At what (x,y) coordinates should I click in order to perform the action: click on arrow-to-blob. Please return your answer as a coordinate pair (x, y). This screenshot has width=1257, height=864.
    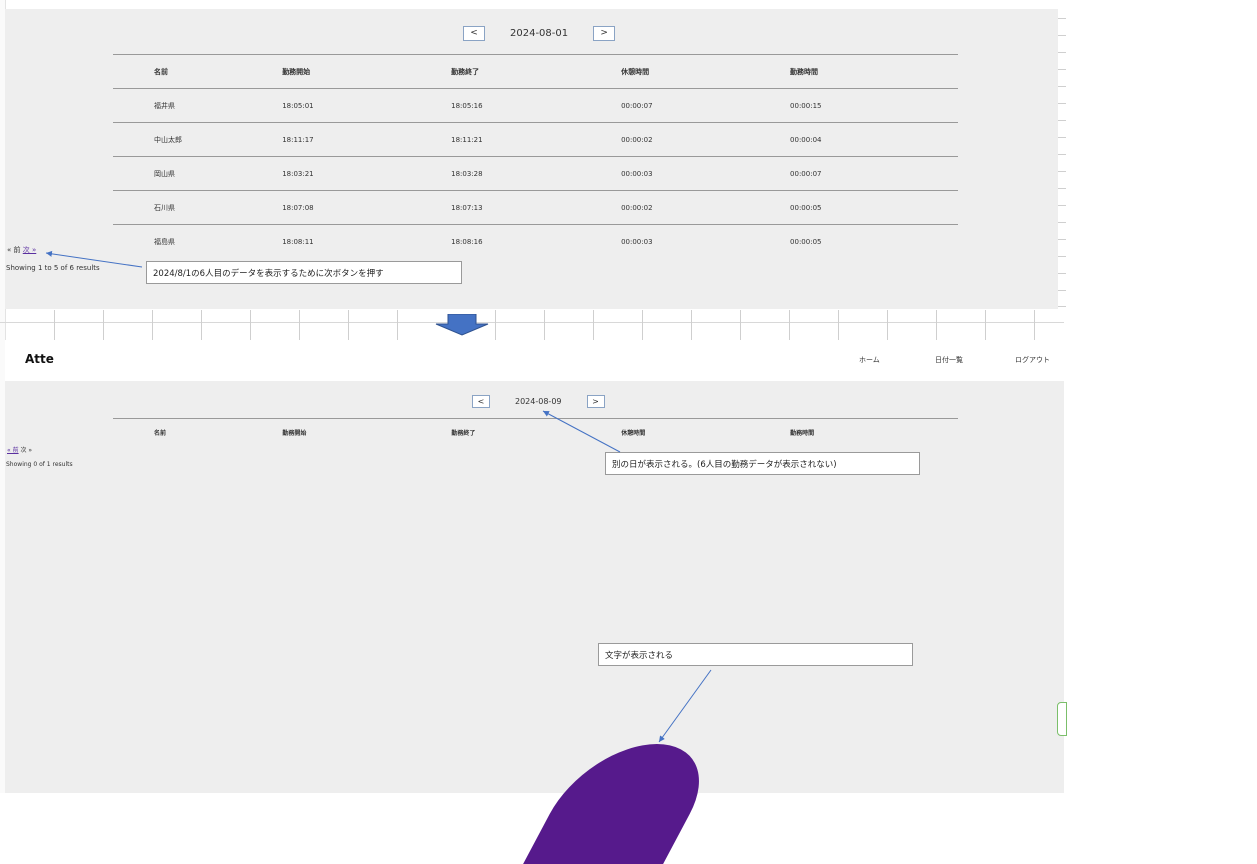
    Looking at the image, I should click on (685, 706).